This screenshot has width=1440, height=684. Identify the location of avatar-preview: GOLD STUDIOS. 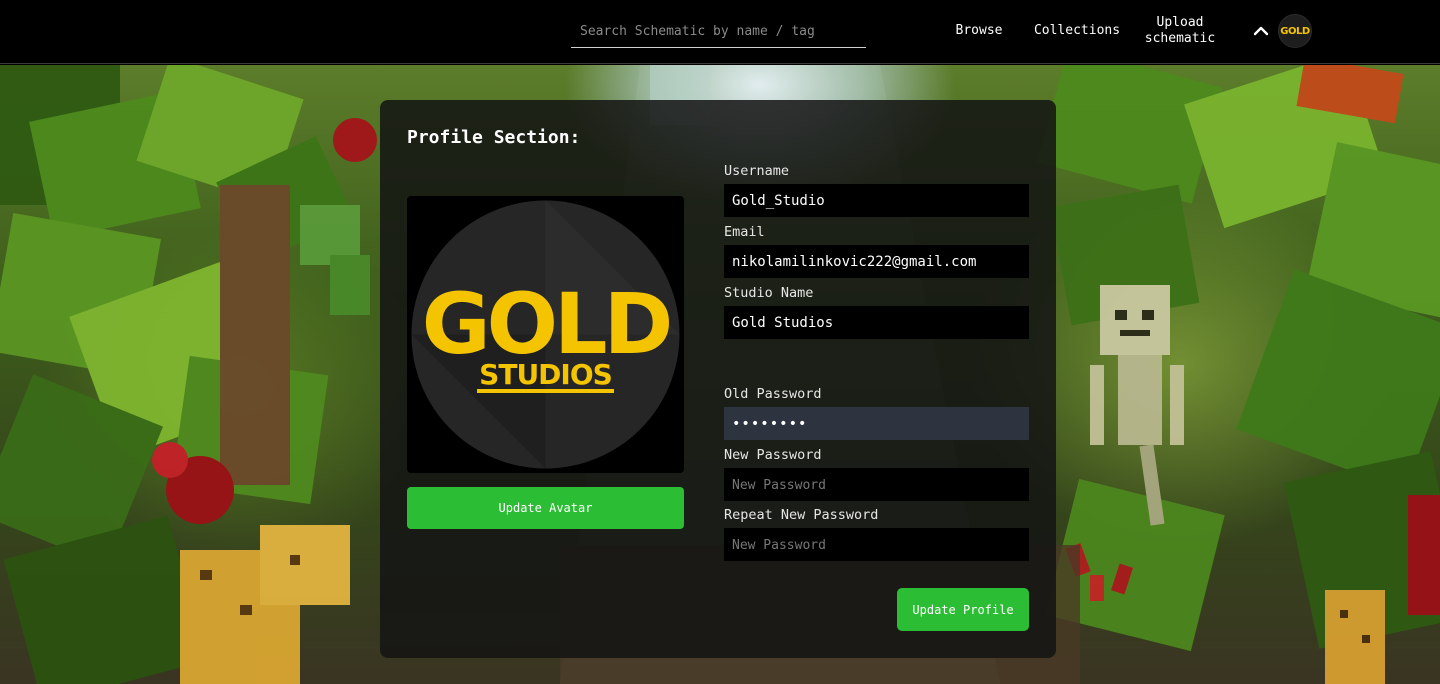
(545, 334).